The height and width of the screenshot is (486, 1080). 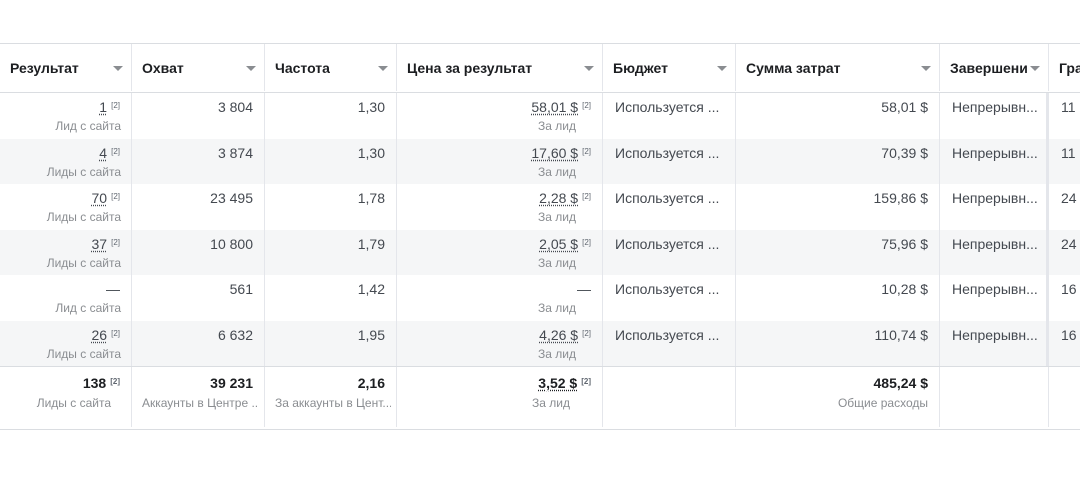 I want to click on cpr-value: 17,60 $ [2], so click(x=561, y=153).